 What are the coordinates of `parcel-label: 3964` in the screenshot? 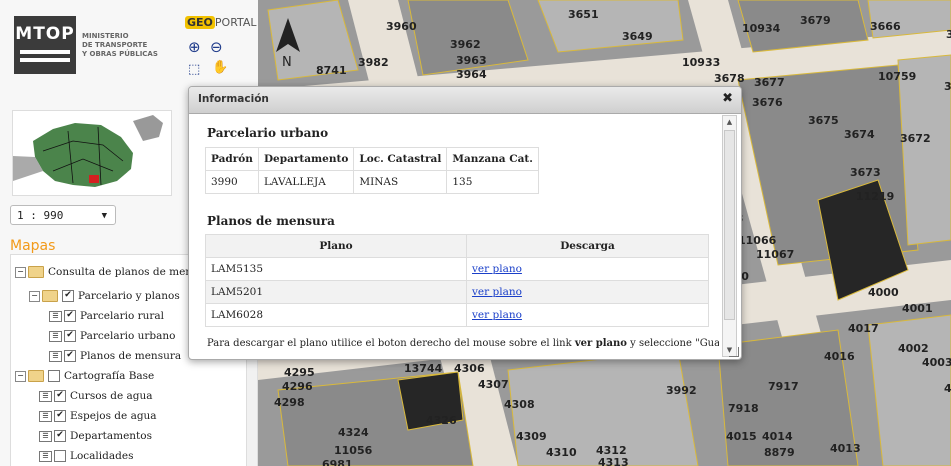 It's located at (471, 74).